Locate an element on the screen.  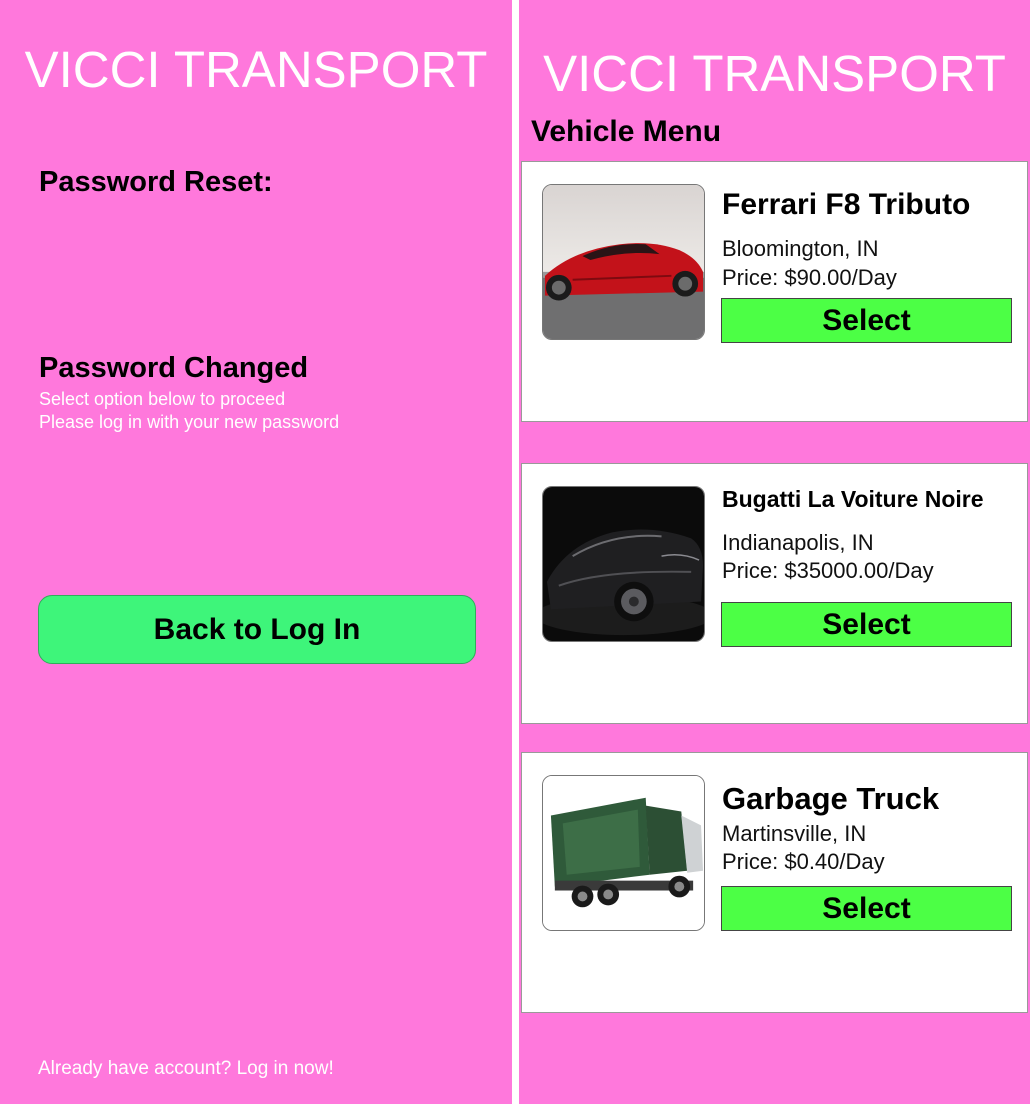
proceed-instruction-text: Select option below to proceed is located at coordinates (162, 399).